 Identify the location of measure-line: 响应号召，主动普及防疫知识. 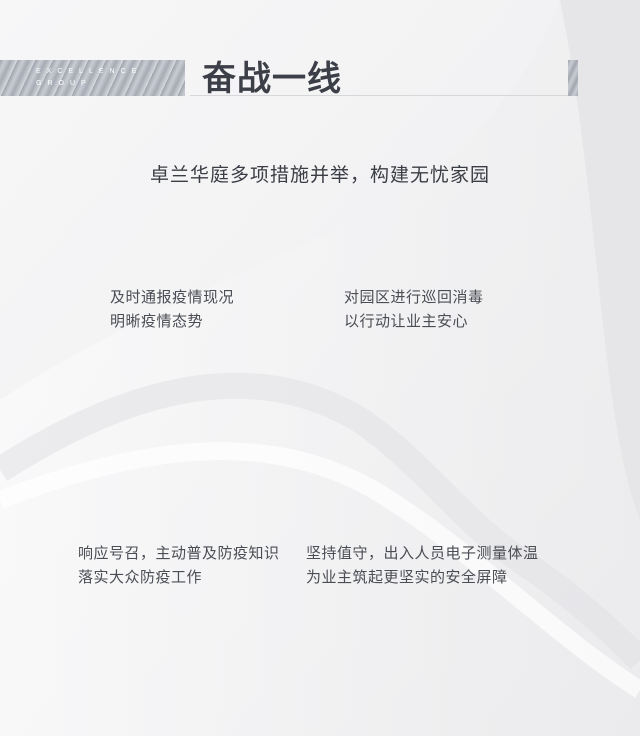
(179, 553).